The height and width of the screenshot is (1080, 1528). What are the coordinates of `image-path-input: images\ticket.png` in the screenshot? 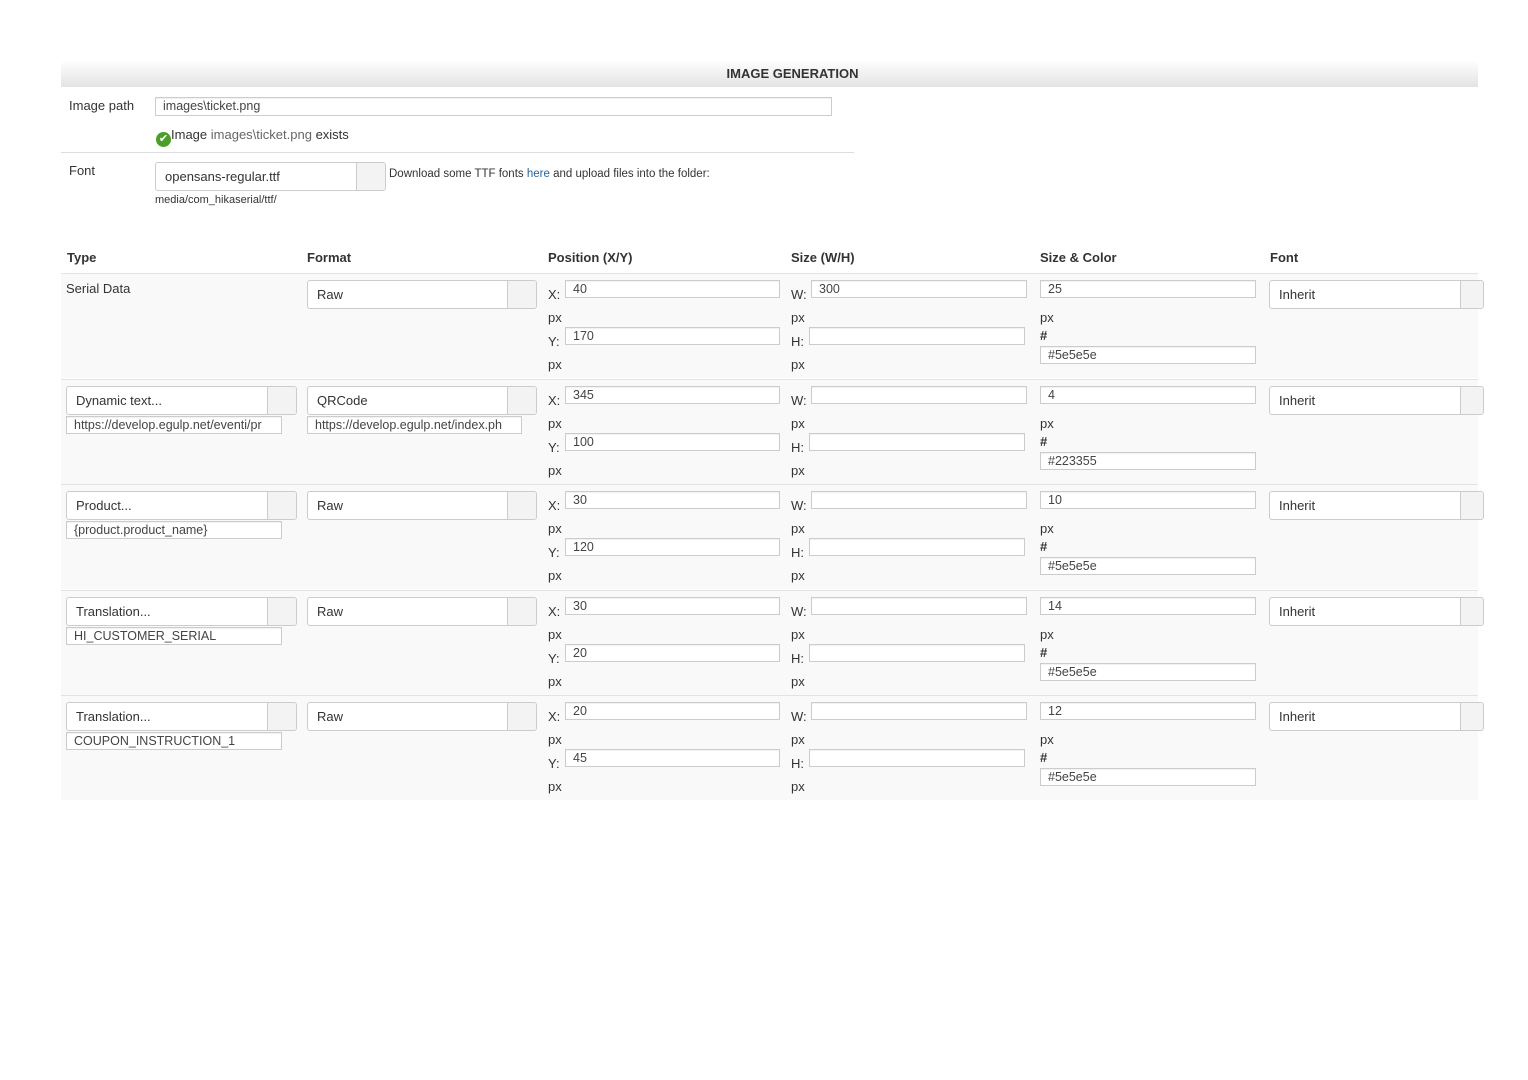 It's located at (493, 106).